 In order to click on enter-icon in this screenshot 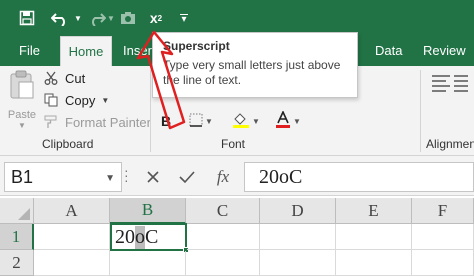, I will do `click(187, 177)`.